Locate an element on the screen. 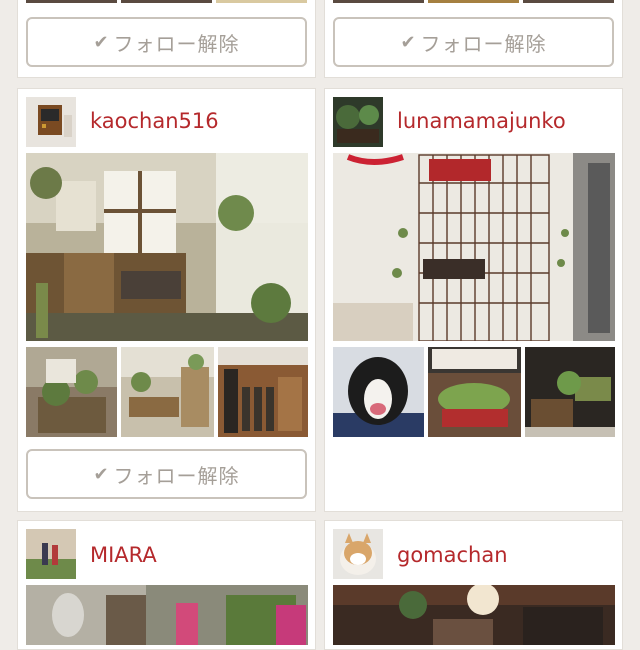 This screenshot has width=640, height=650. user-card-top-right: ✔ フォロー解除 is located at coordinates (473, 39).